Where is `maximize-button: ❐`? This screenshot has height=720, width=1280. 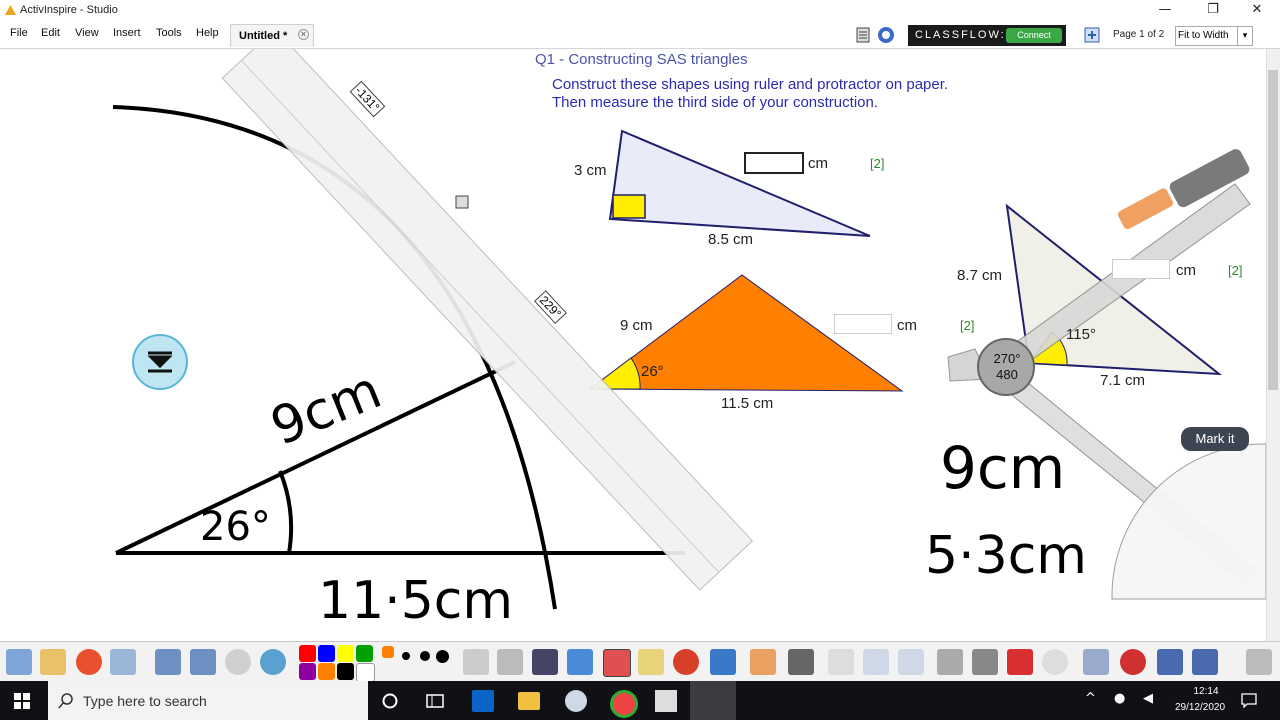
maximize-button: ❐ is located at coordinates (1213, 11).